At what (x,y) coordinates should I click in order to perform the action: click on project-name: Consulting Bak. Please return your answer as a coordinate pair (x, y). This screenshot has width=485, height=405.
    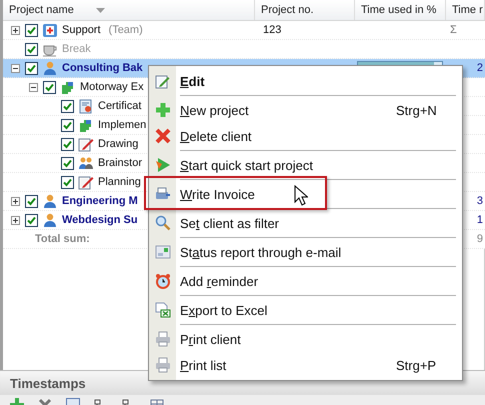
    Looking at the image, I should click on (102, 68).